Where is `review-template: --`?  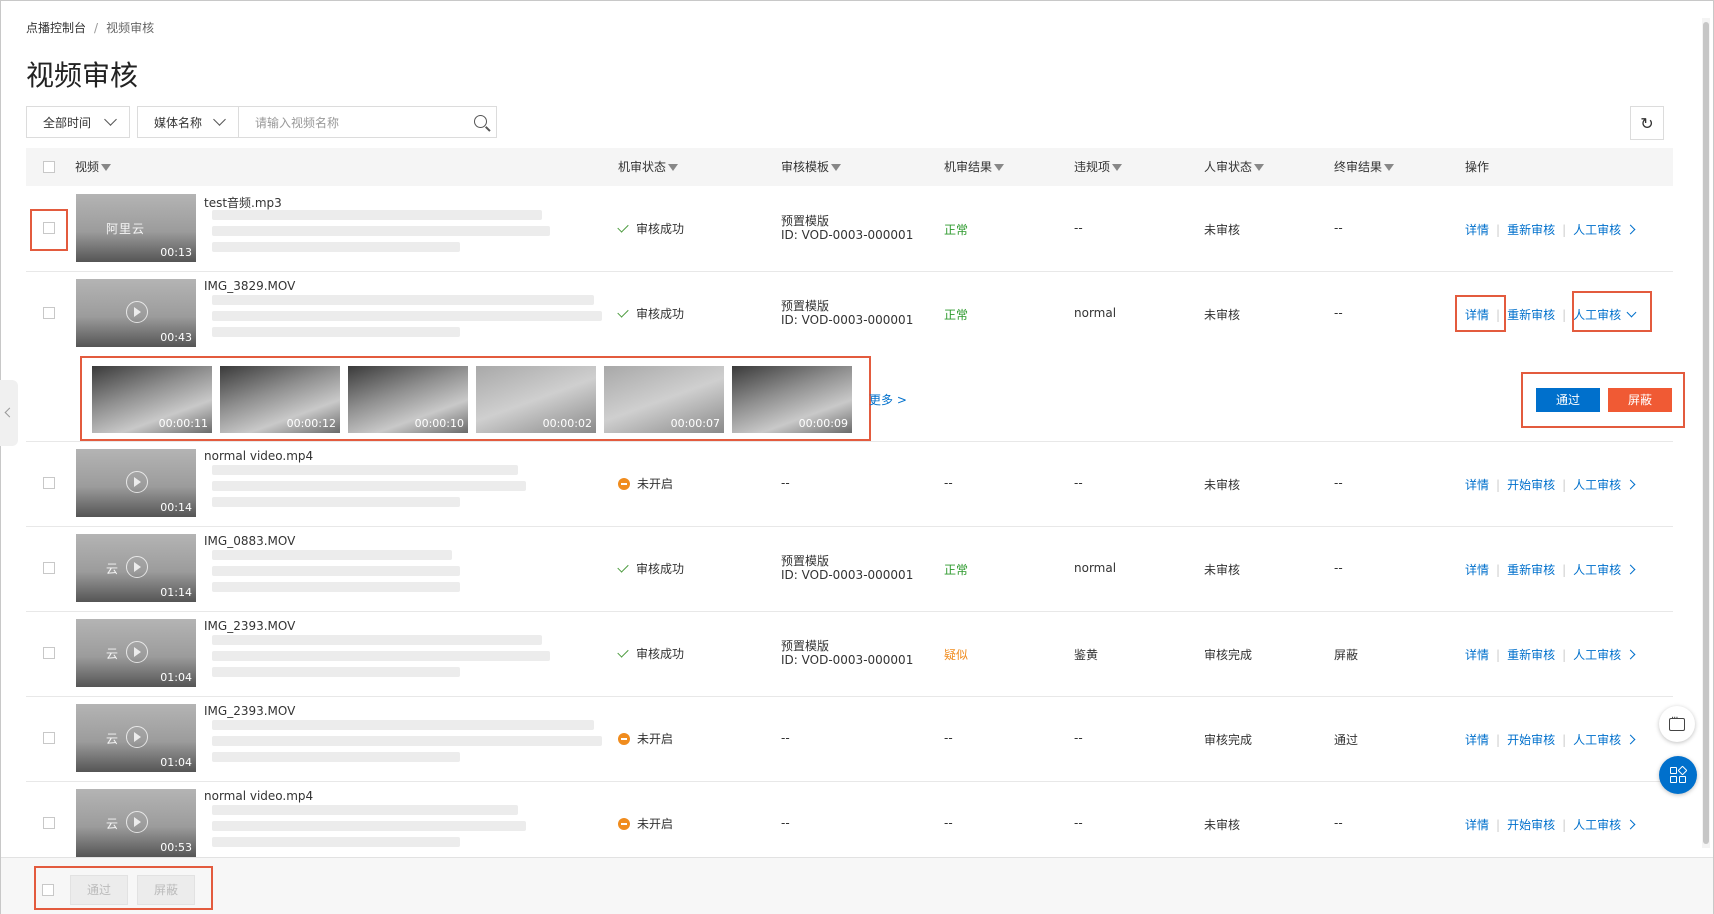 review-template: -- is located at coordinates (785, 823).